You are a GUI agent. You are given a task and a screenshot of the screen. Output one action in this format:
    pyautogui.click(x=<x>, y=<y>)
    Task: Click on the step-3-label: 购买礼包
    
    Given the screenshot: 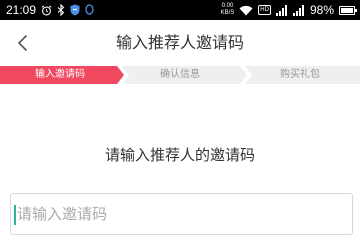 What is the action you would take?
    pyautogui.click(x=300, y=74)
    